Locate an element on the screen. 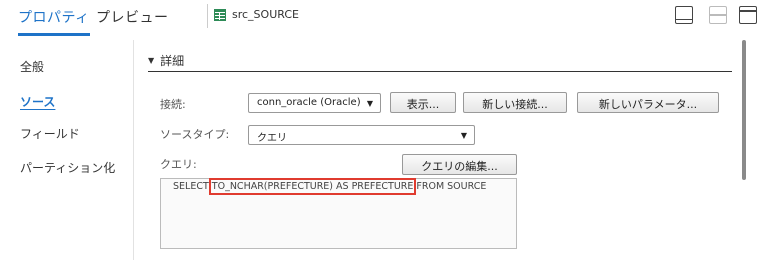 The height and width of the screenshot is (275, 768). sidebar-item-partitioning: パーティション化 is located at coordinates (67, 167).